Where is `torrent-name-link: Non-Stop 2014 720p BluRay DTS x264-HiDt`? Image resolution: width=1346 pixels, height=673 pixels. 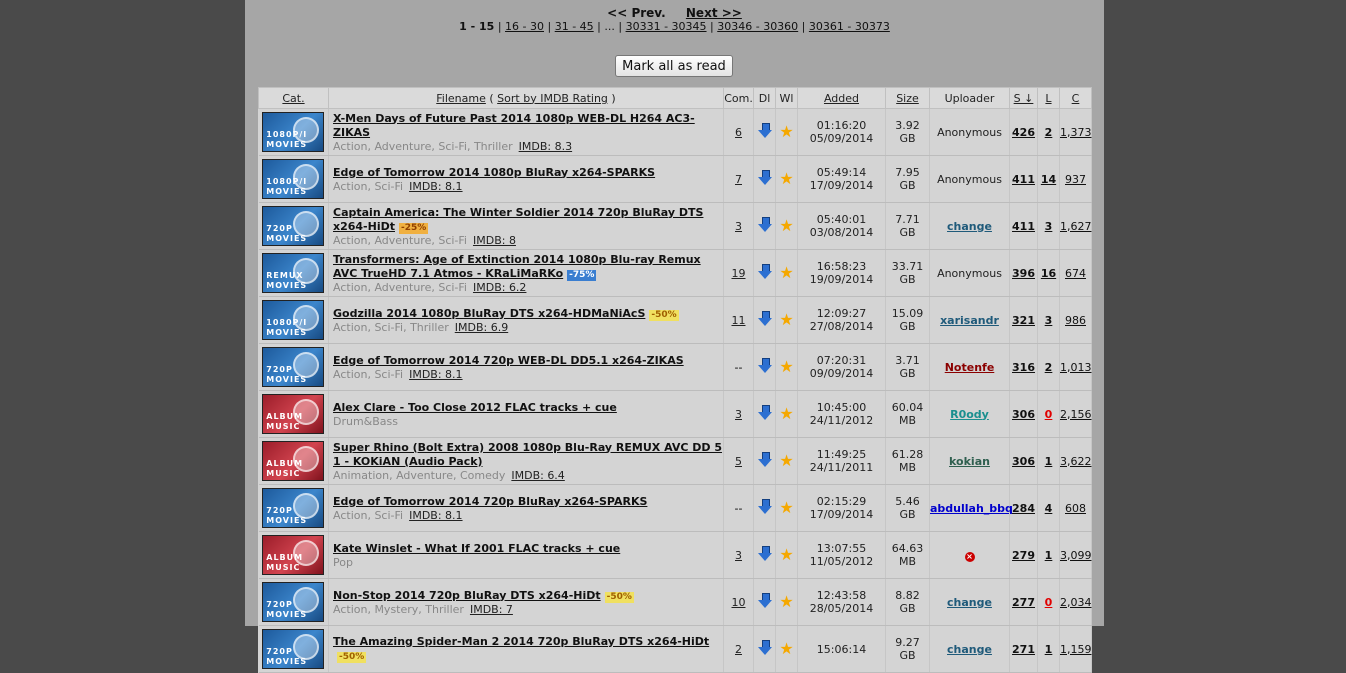 torrent-name-link: Non-Stop 2014 720p BluRay DTS x264-HiDt is located at coordinates (467, 595).